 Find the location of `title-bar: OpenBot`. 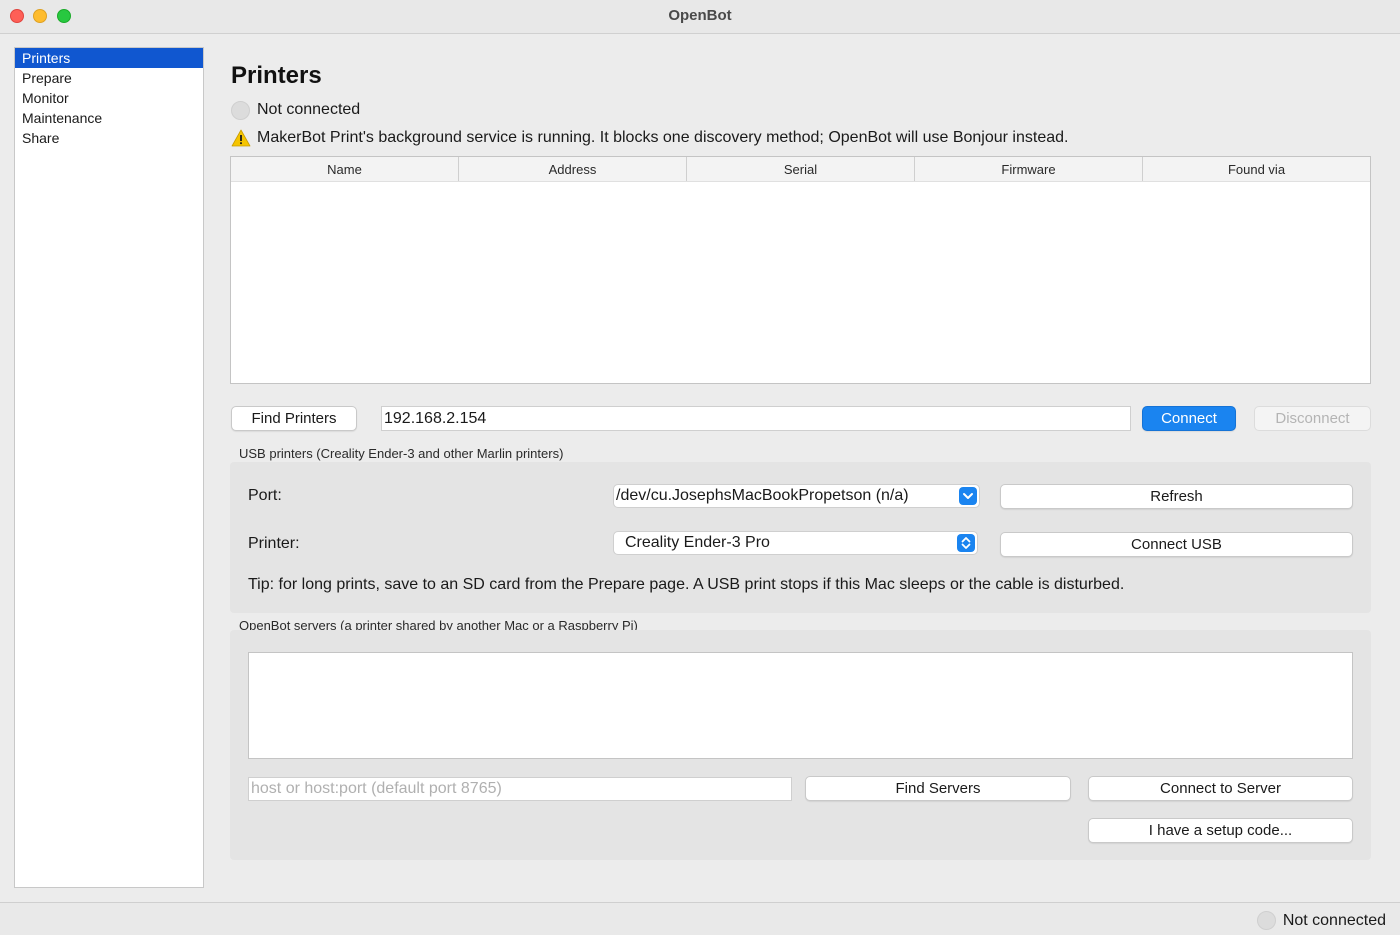

title-bar: OpenBot is located at coordinates (700, 17).